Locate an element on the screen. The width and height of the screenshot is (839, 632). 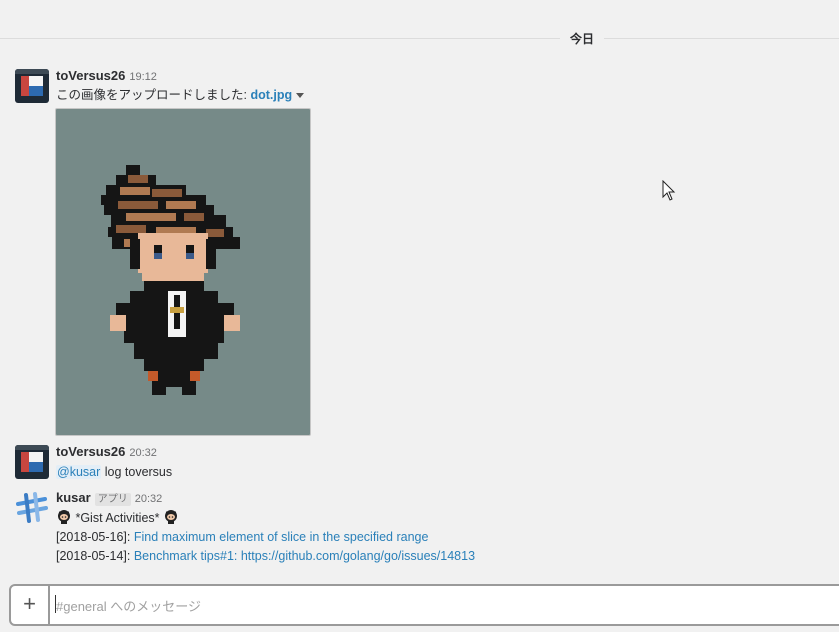
day-divider-line is located at coordinates (419, 38).